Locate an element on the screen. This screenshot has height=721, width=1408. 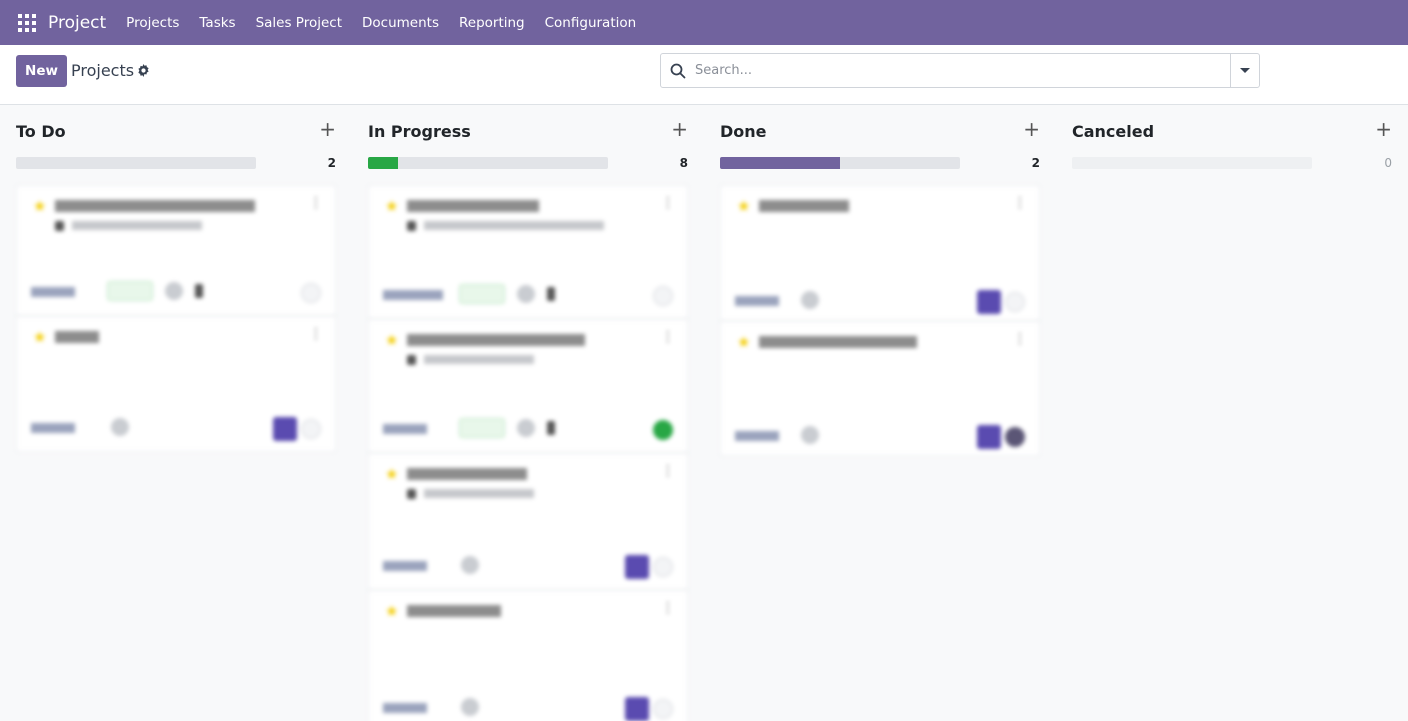
nav-item-documents: Documents is located at coordinates (400, 23).